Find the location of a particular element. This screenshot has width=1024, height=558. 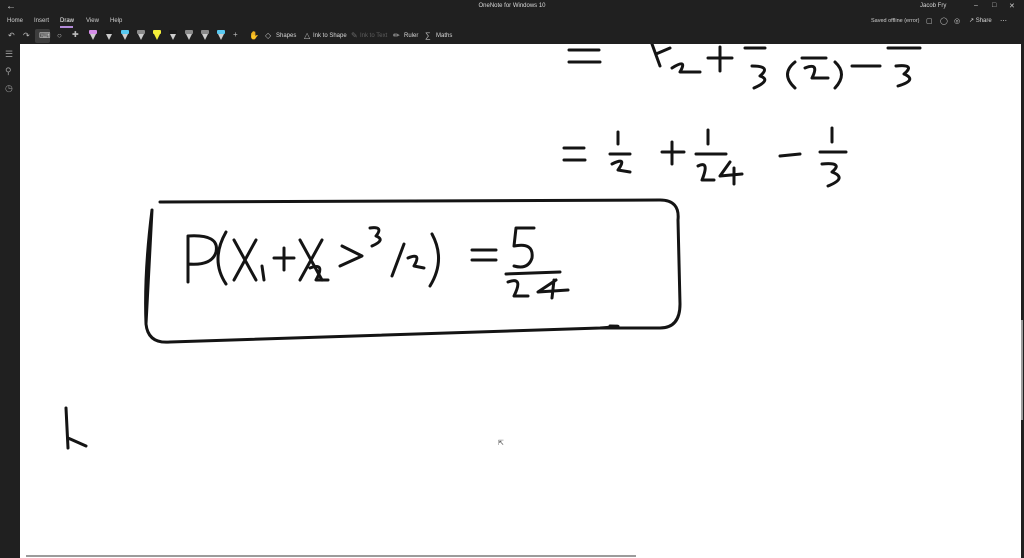

user-name: Jacob Fry is located at coordinates (933, 6).